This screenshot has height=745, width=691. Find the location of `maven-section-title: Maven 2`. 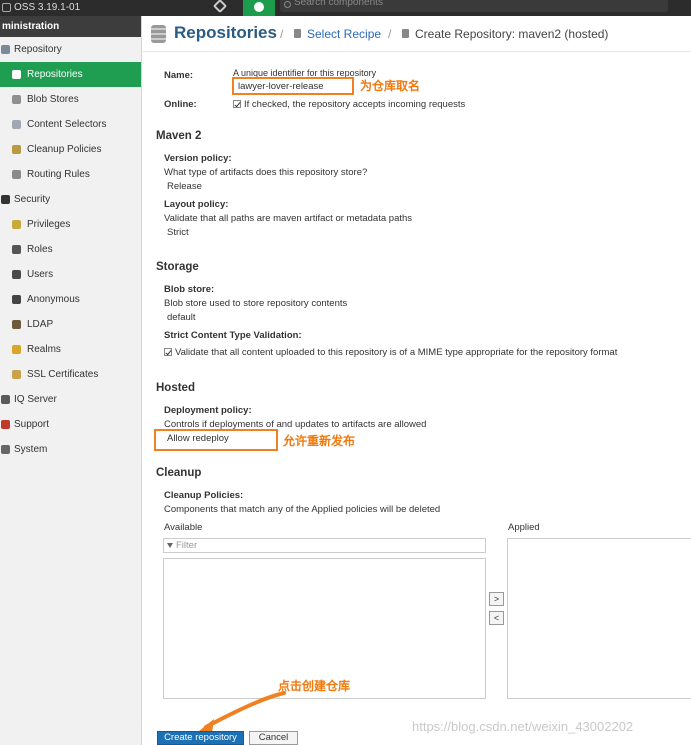

maven-section-title: Maven 2 is located at coordinates (179, 136).